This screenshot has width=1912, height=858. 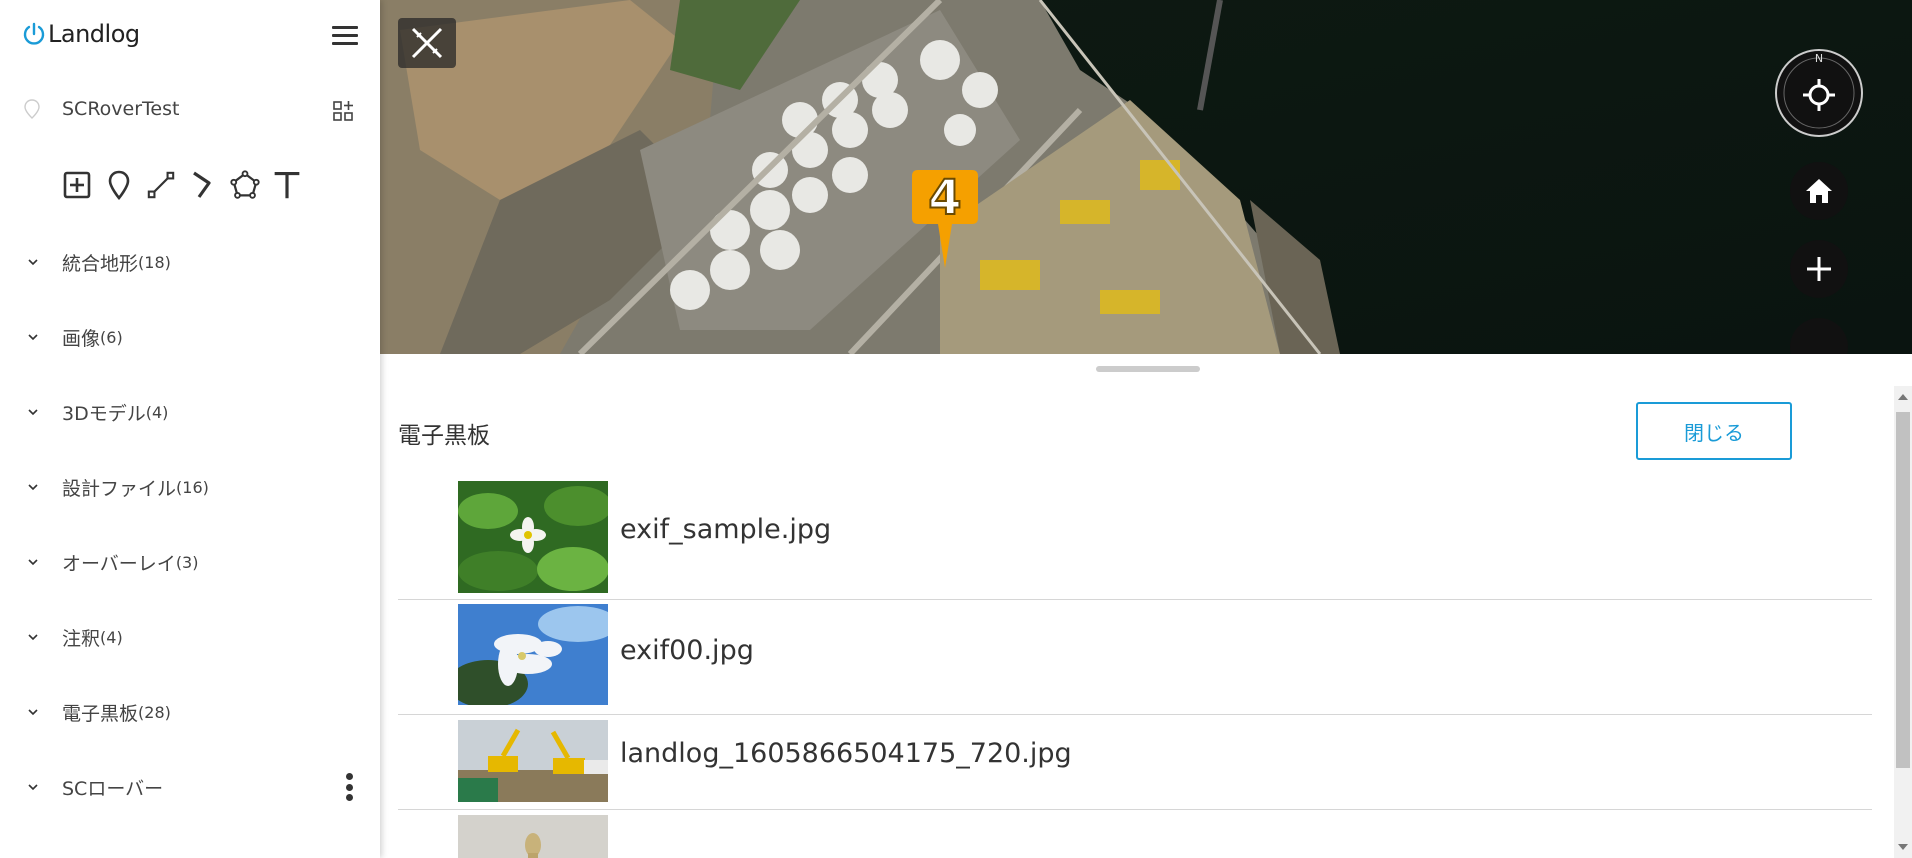 What do you see at coordinates (113, 788) in the screenshot?
I see `layer-label: SCローバー` at bounding box center [113, 788].